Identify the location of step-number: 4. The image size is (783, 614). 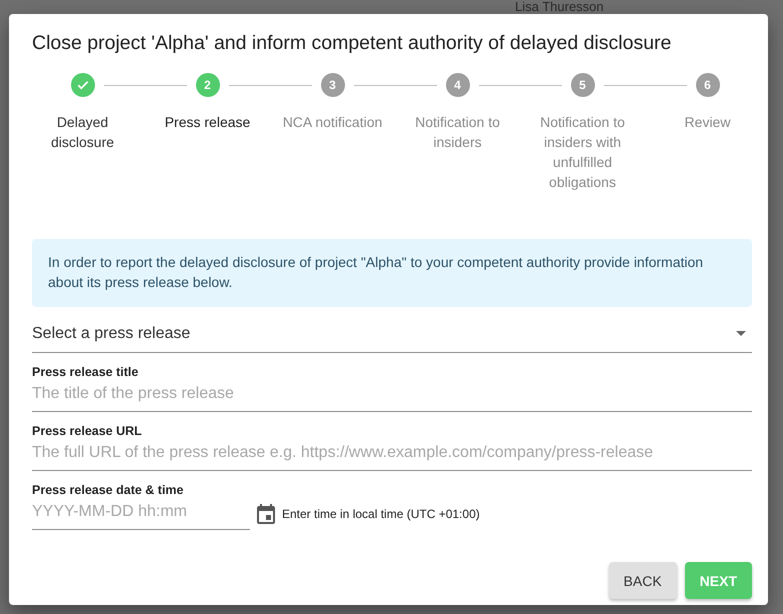
(458, 85).